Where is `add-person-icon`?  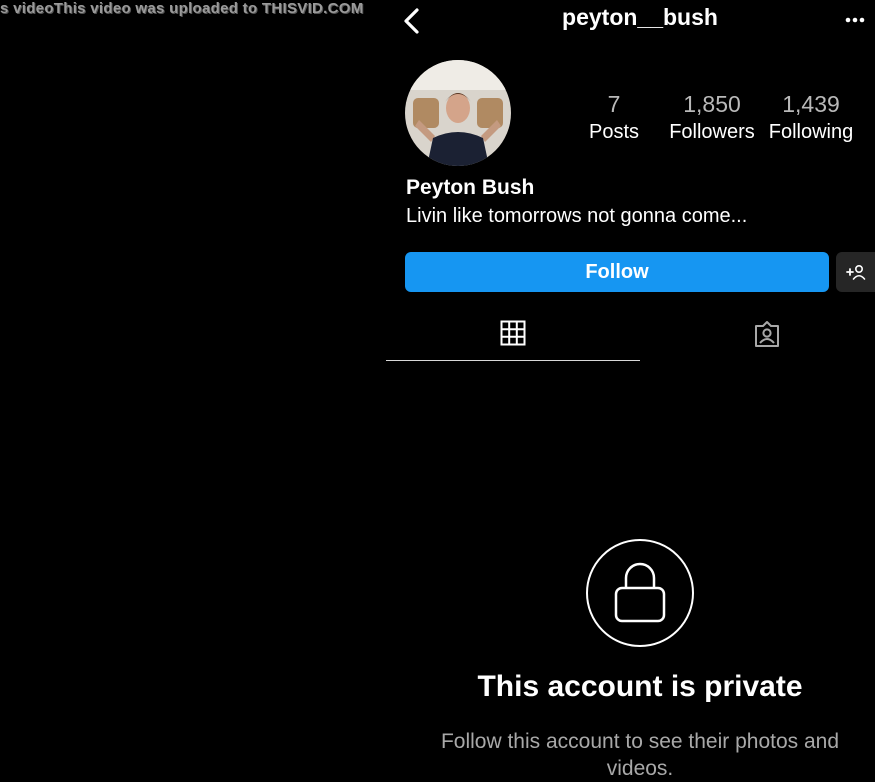
add-person-icon is located at coordinates (855, 272).